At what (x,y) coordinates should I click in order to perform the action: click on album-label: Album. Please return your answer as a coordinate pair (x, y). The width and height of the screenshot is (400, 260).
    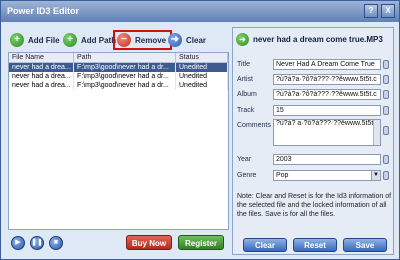
    Looking at the image, I should click on (247, 94).